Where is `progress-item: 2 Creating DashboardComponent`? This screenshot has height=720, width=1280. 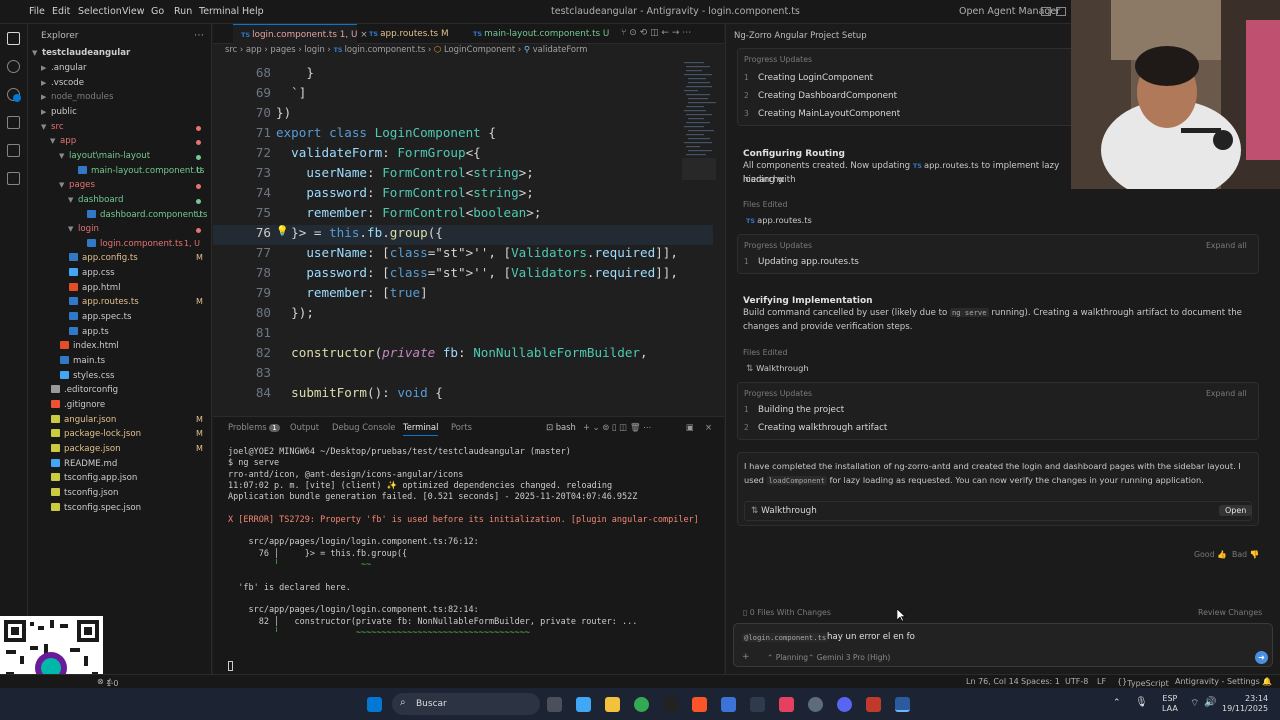
progress-item: 2 Creating DashboardComponent is located at coordinates (820, 96).